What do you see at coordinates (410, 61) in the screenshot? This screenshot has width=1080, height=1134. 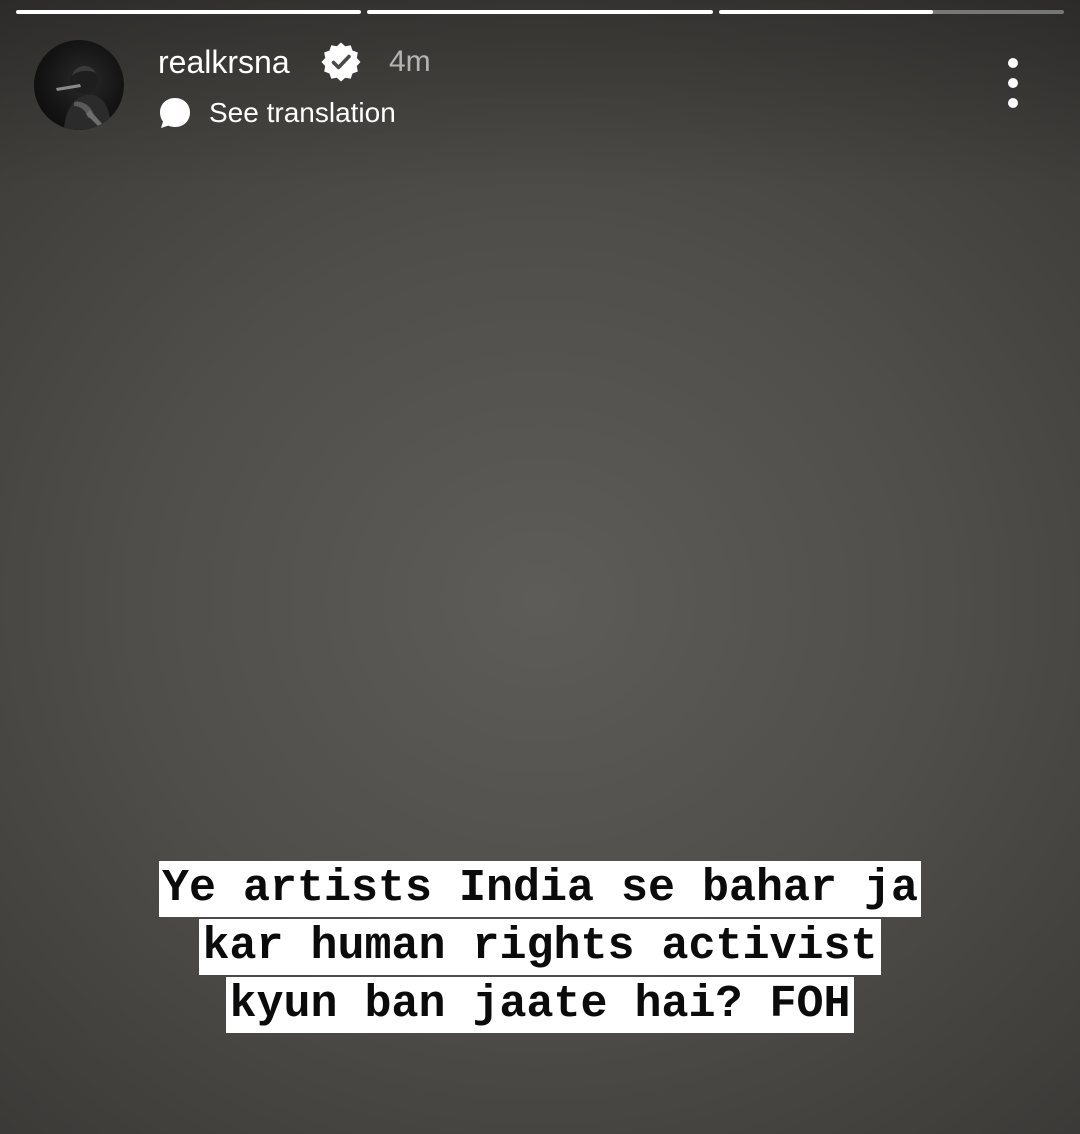 I see `post-time: 4m` at bounding box center [410, 61].